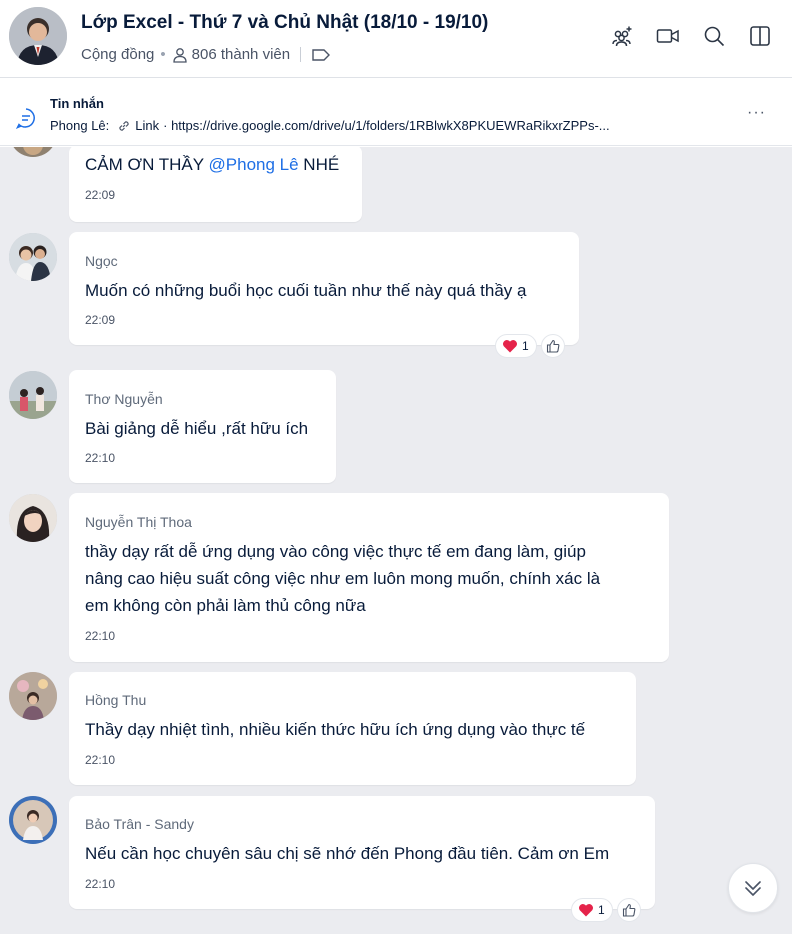 The image size is (792, 934). I want to click on divider, so click(301, 54).